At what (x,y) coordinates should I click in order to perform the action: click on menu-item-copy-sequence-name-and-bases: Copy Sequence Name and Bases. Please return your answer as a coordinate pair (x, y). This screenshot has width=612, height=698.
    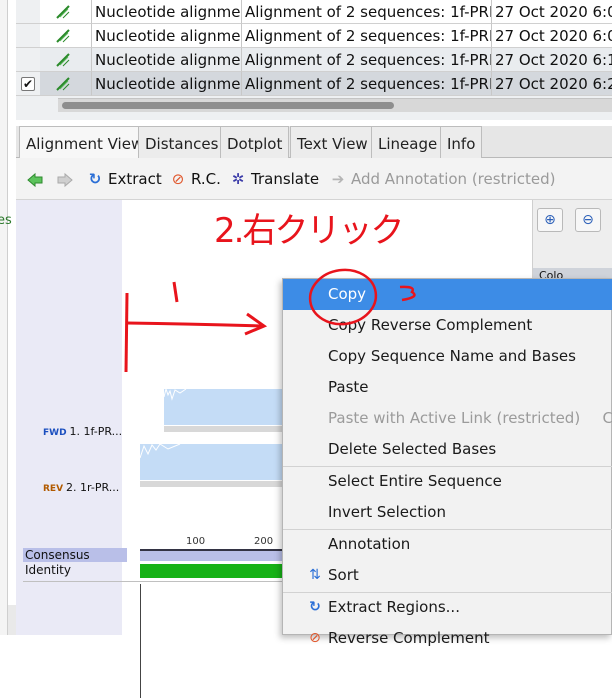
    Looking at the image, I should click on (447, 356).